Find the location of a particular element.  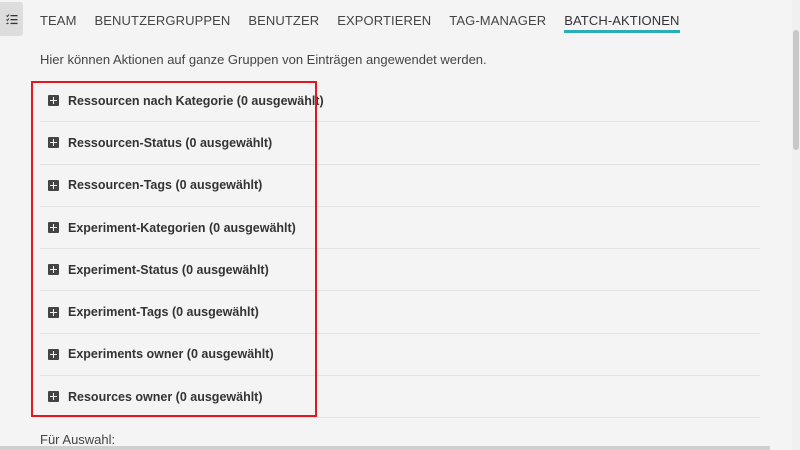

group-label: Ressourcen-Tags (0 ausgewählt) is located at coordinates (165, 185).